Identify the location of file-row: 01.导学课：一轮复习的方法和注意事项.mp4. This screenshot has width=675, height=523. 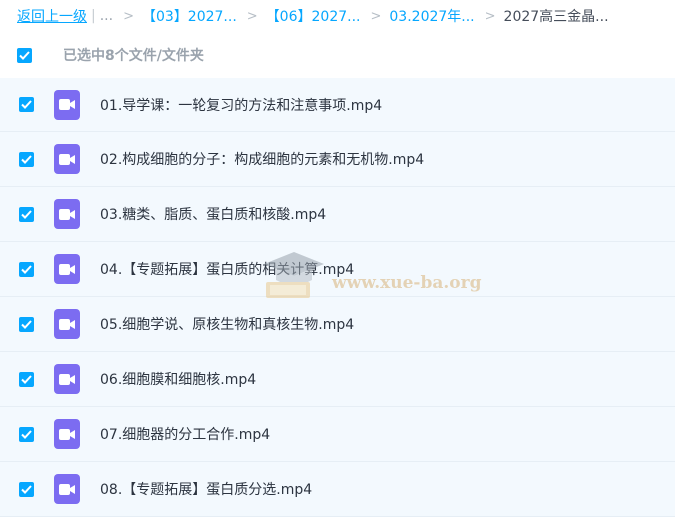
(337, 105).